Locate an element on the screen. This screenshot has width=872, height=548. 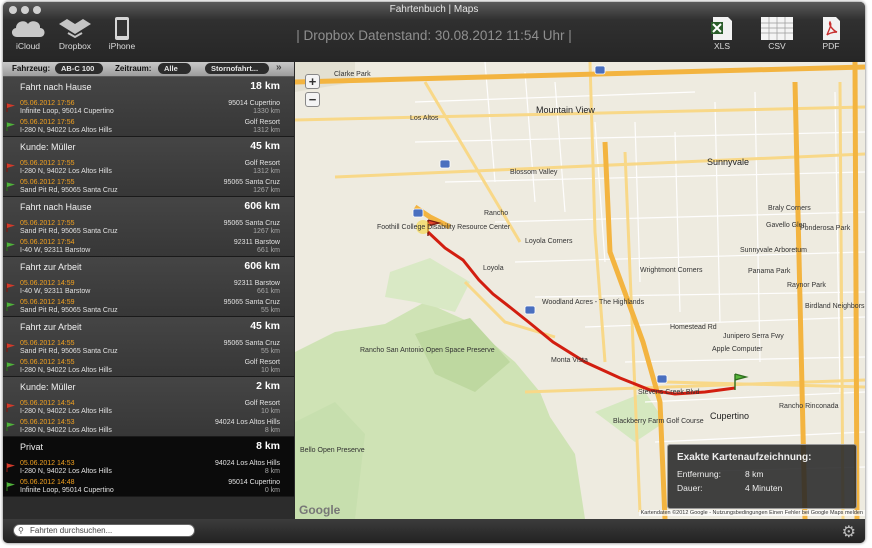
trip-title: Fahrt zur Arbeit is located at coordinates (51, 327).